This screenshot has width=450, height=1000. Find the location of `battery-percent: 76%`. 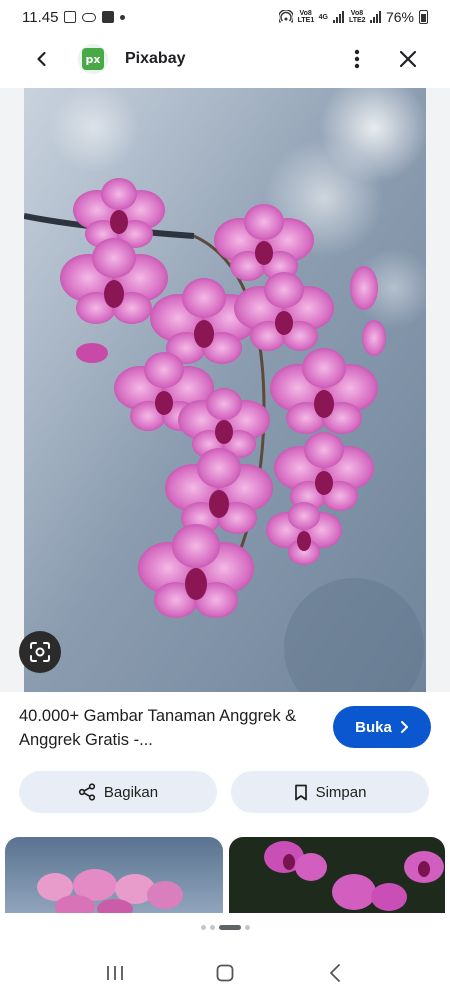

battery-percent: 76% is located at coordinates (399, 17).